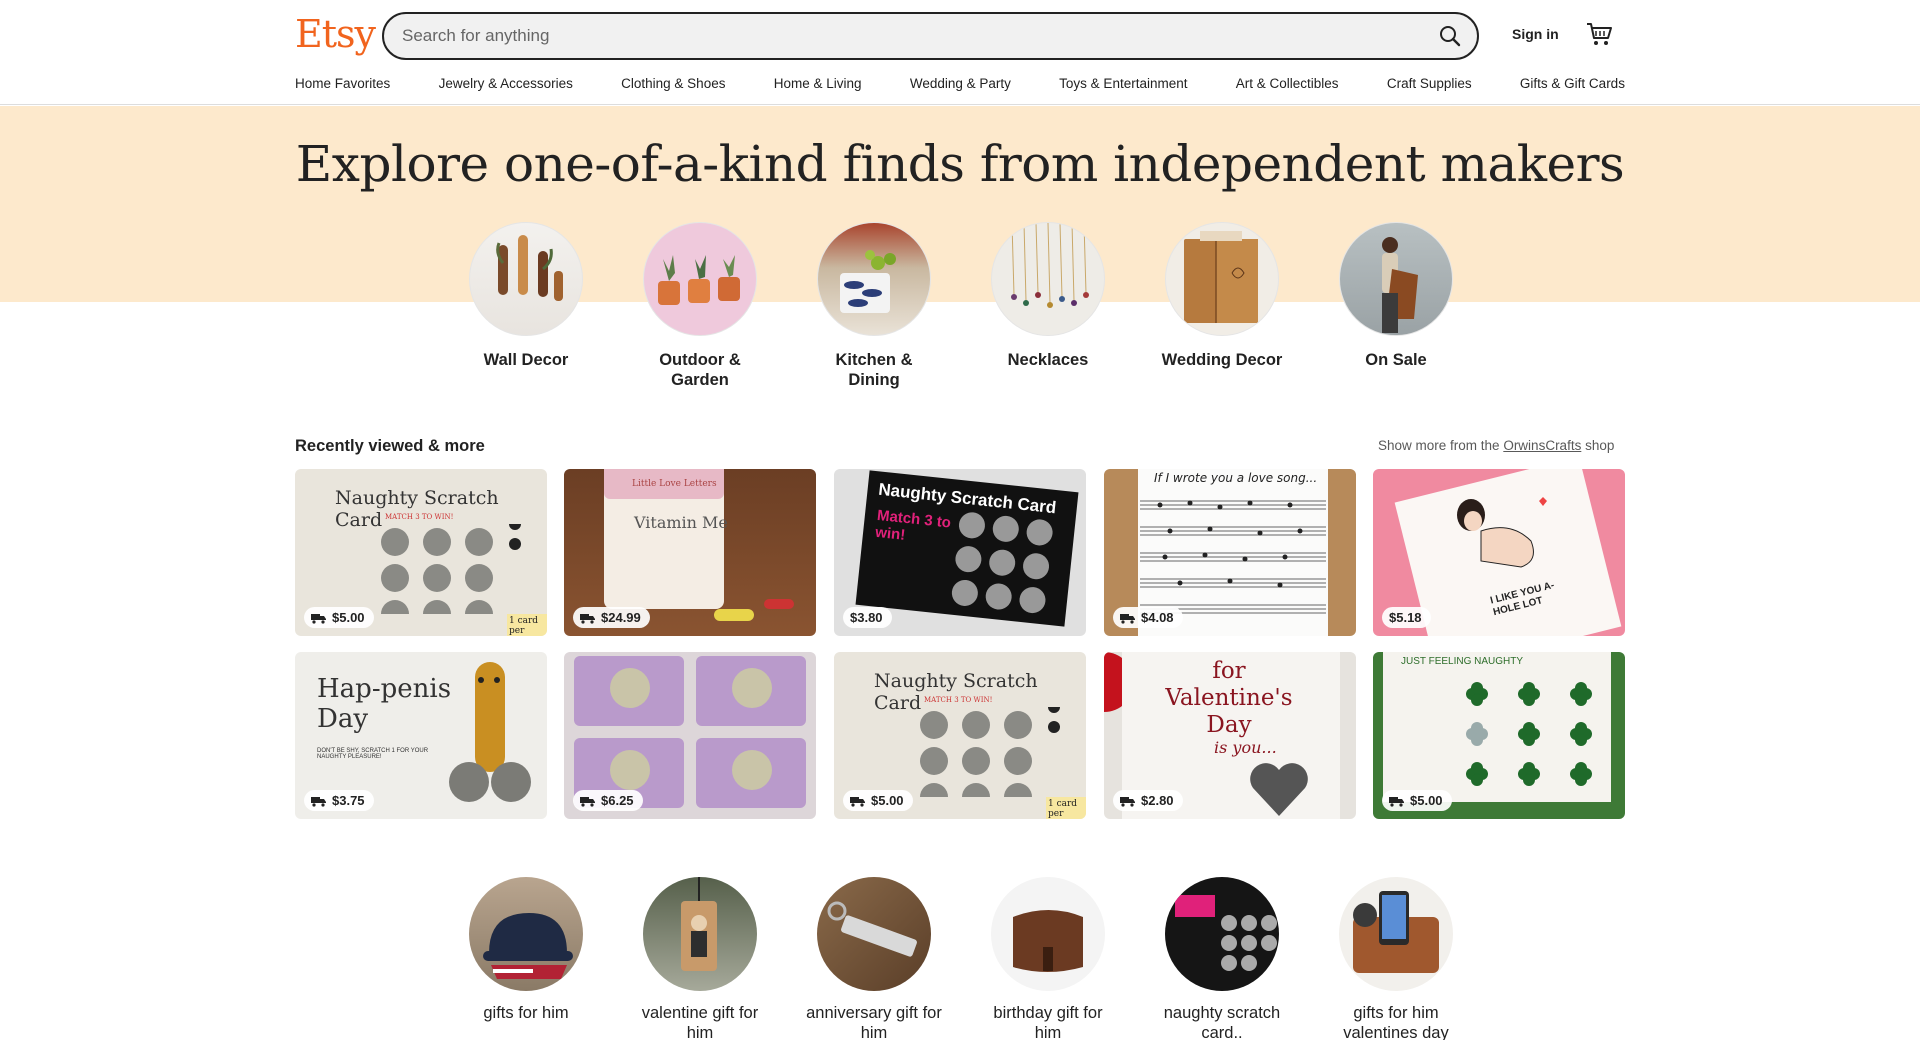 The height and width of the screenshot is (1040, 1920). I want to click on price-badge: $3.80, so click(867, 617).